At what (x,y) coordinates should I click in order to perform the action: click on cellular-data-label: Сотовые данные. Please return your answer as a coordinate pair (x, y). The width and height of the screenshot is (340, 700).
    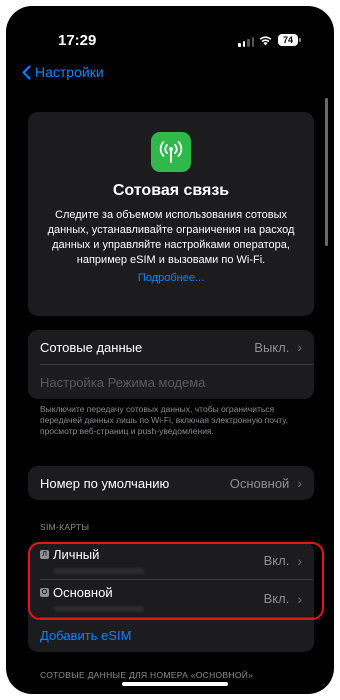
    Looking at the image, I should click on (91, 347).